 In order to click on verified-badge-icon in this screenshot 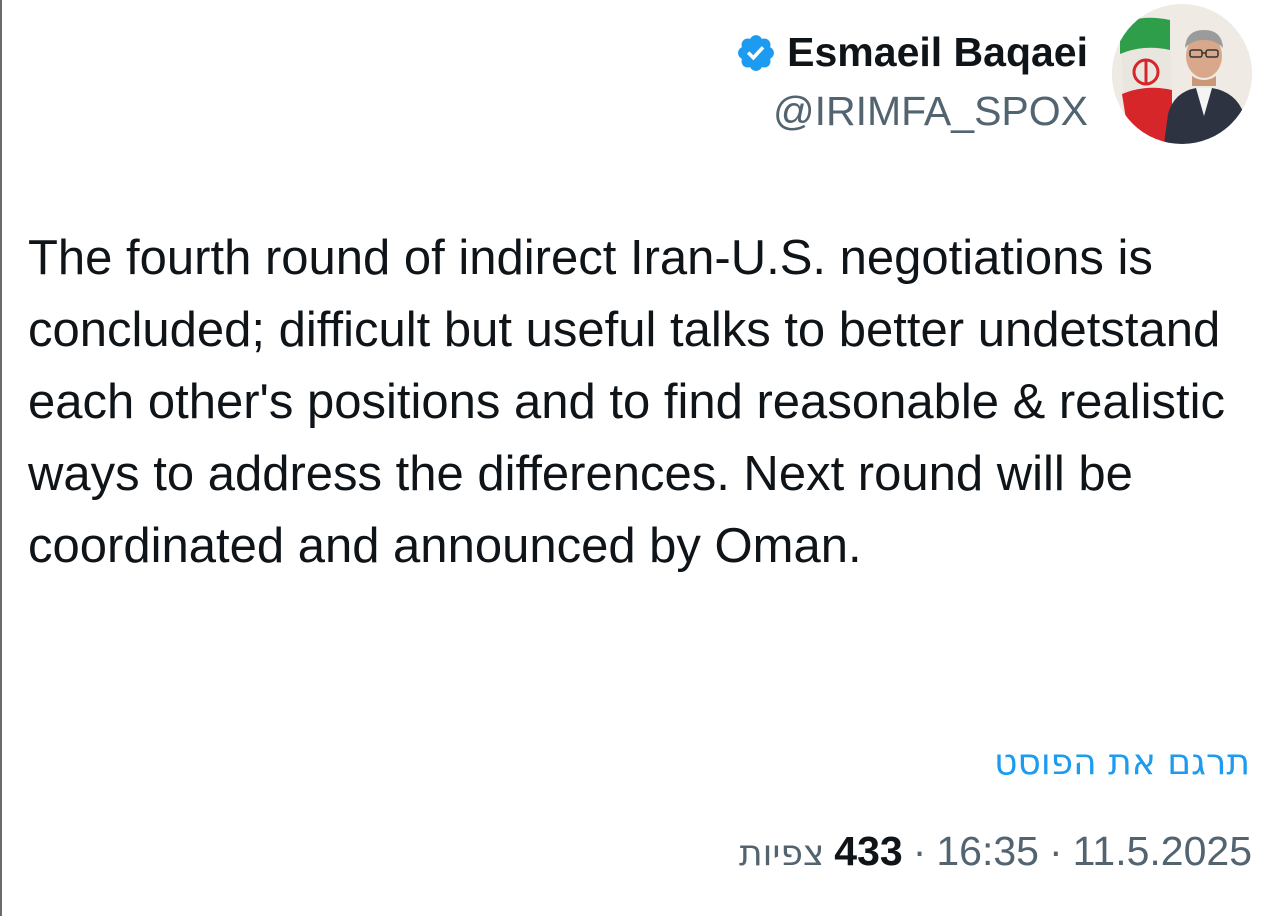, I will do `click(756, 53)`.